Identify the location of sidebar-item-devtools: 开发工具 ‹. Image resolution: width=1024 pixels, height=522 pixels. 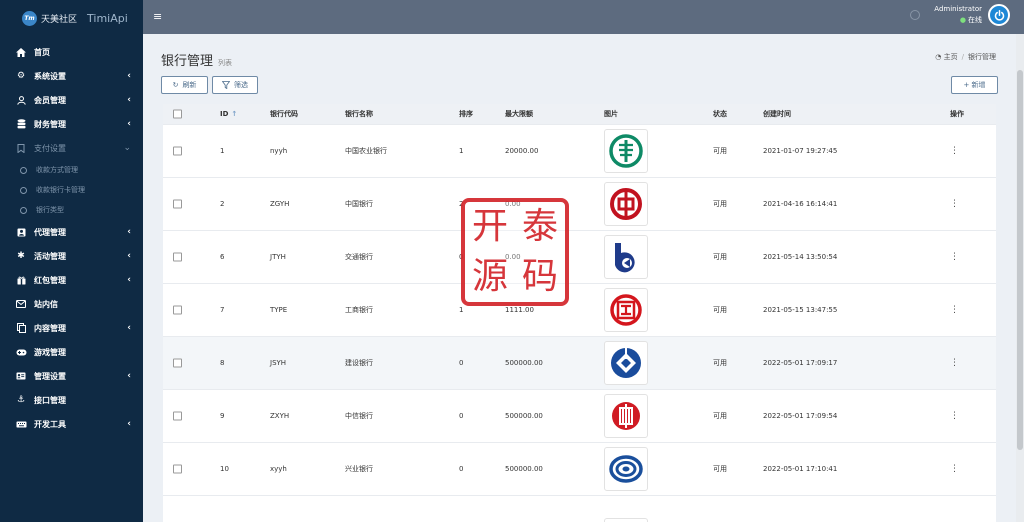
(71, 424).